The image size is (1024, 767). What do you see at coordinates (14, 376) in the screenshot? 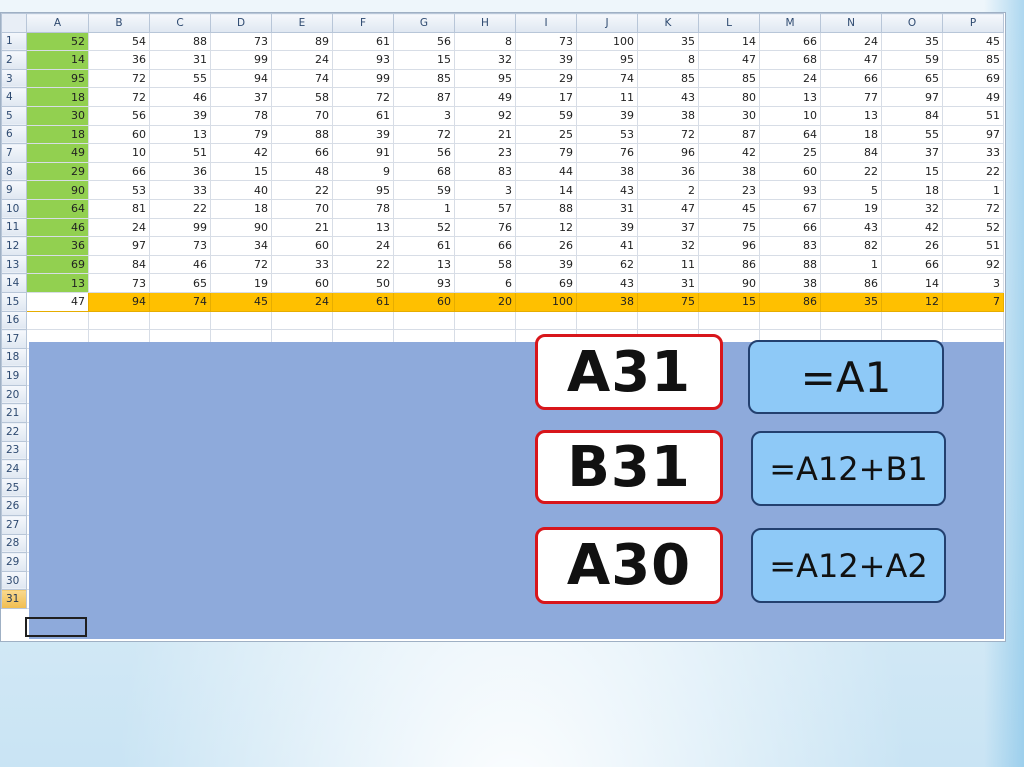
I see `row-header: 19` at bounding box center [14, 376].